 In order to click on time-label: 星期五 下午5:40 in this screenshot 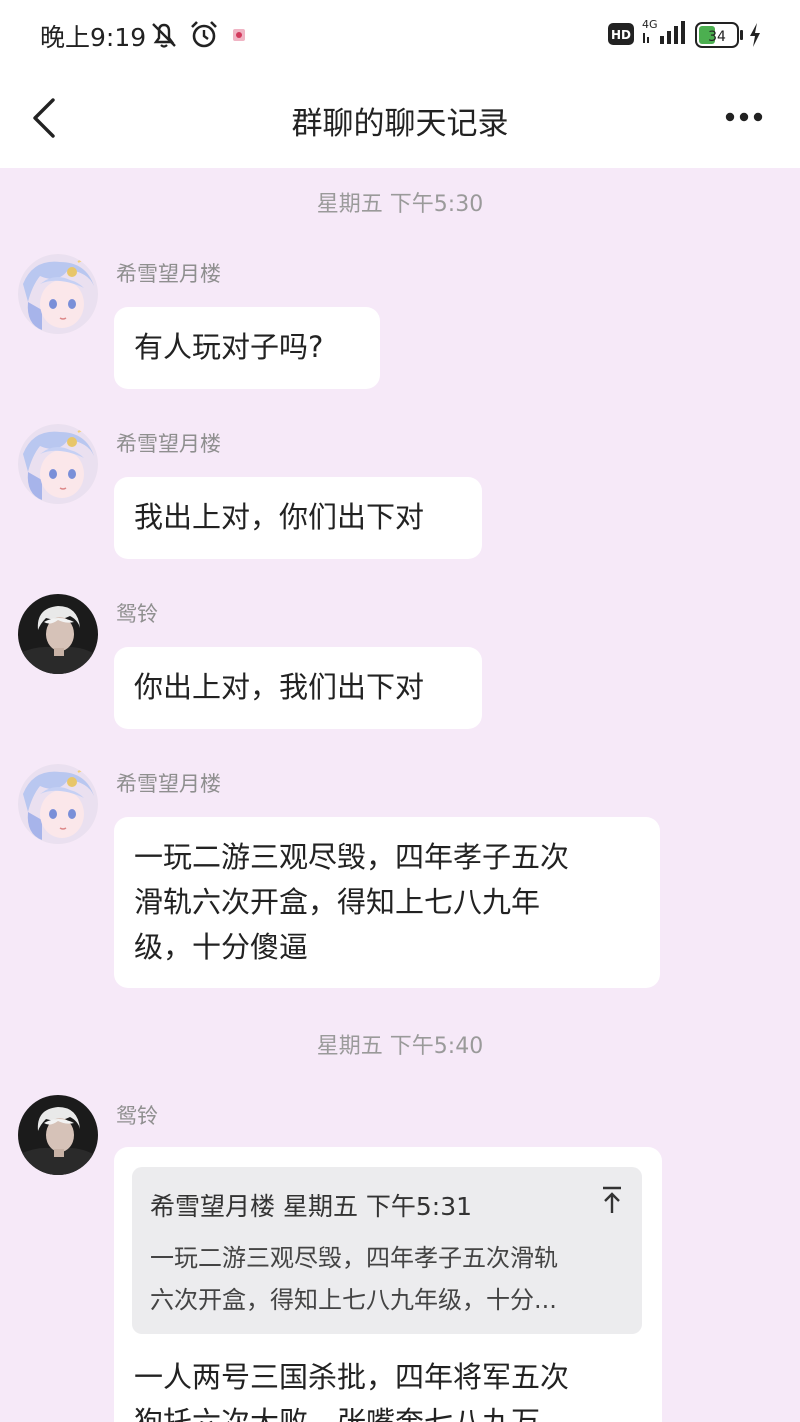, I will do `click(400, 1046)`.